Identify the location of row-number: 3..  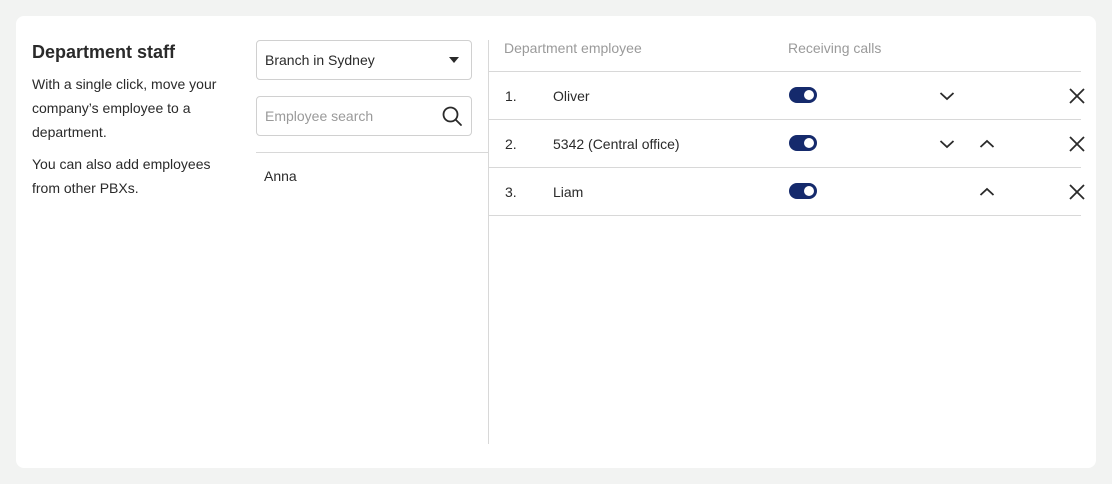
(511, 191).